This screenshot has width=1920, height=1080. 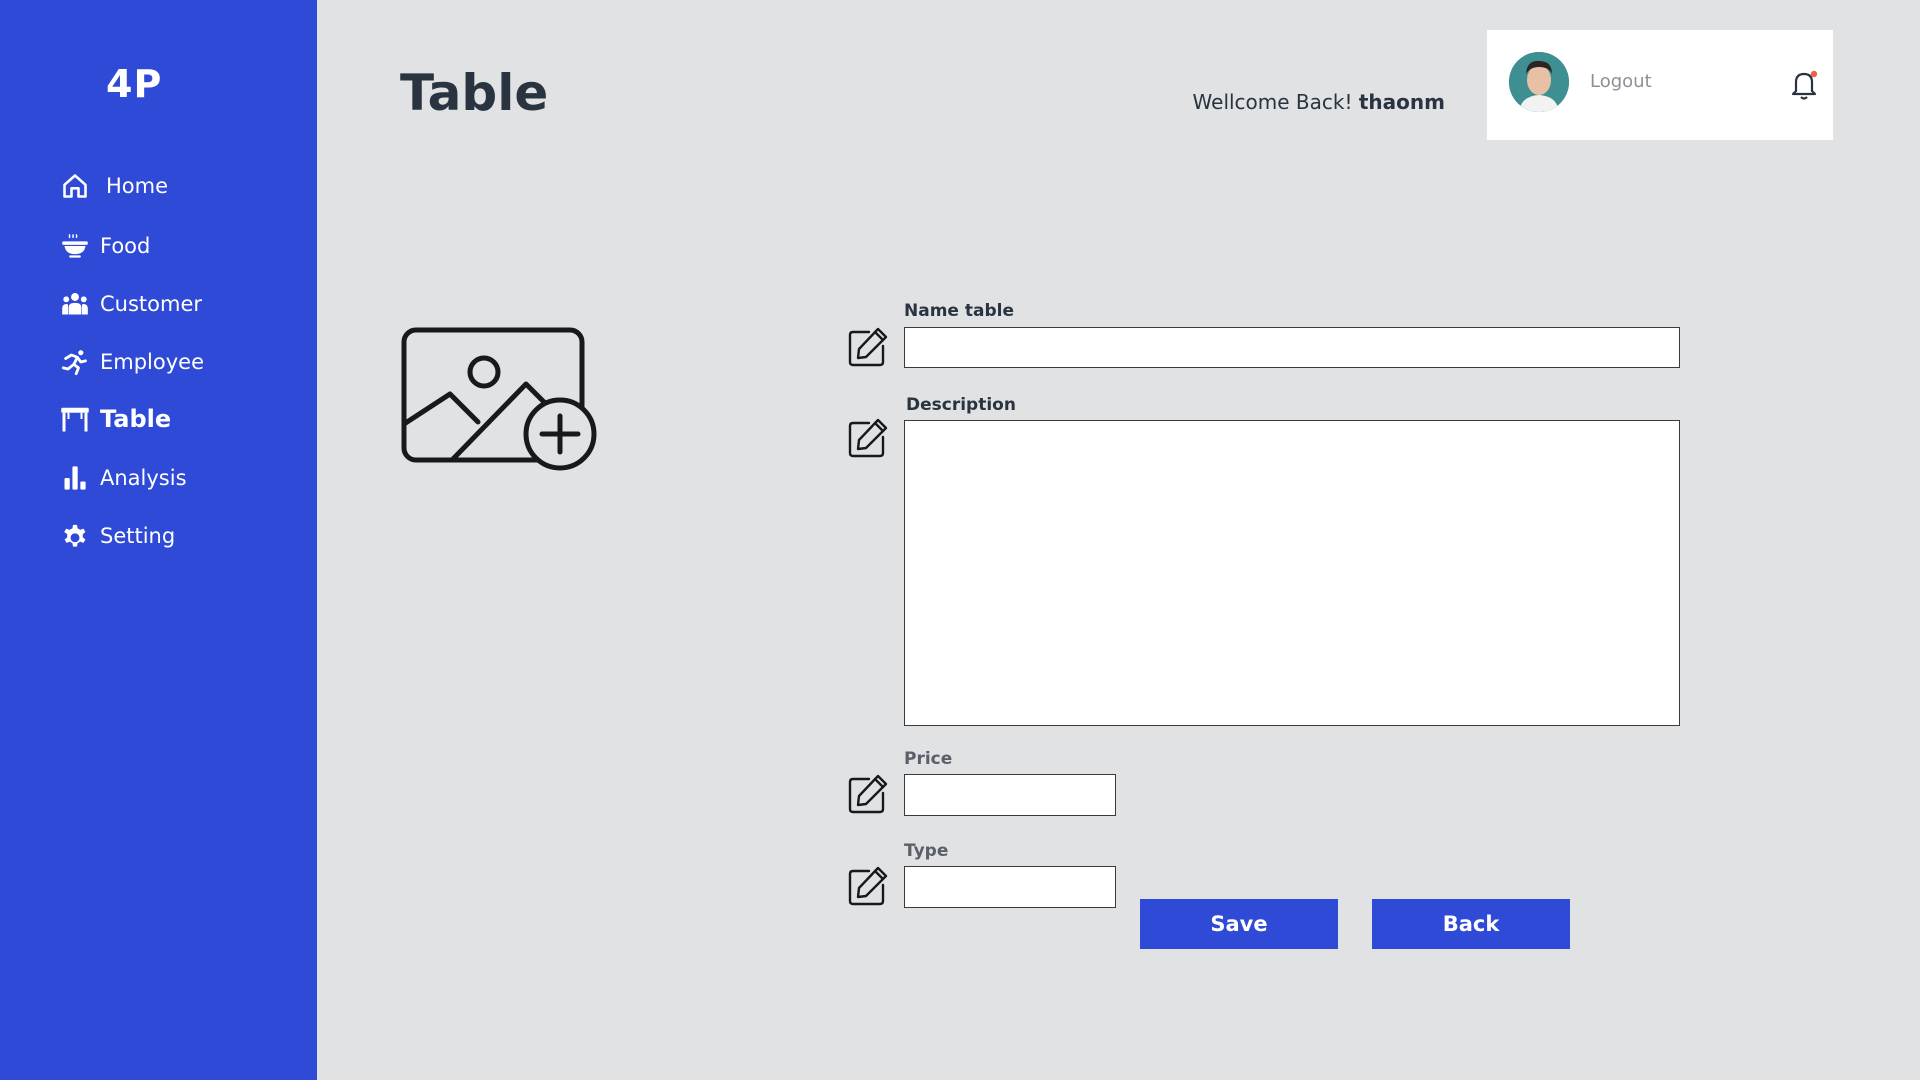 What do you see at coordinates (1010, 795) in the screenshot?
I see `price-input` at bounding box center [1010, 795].